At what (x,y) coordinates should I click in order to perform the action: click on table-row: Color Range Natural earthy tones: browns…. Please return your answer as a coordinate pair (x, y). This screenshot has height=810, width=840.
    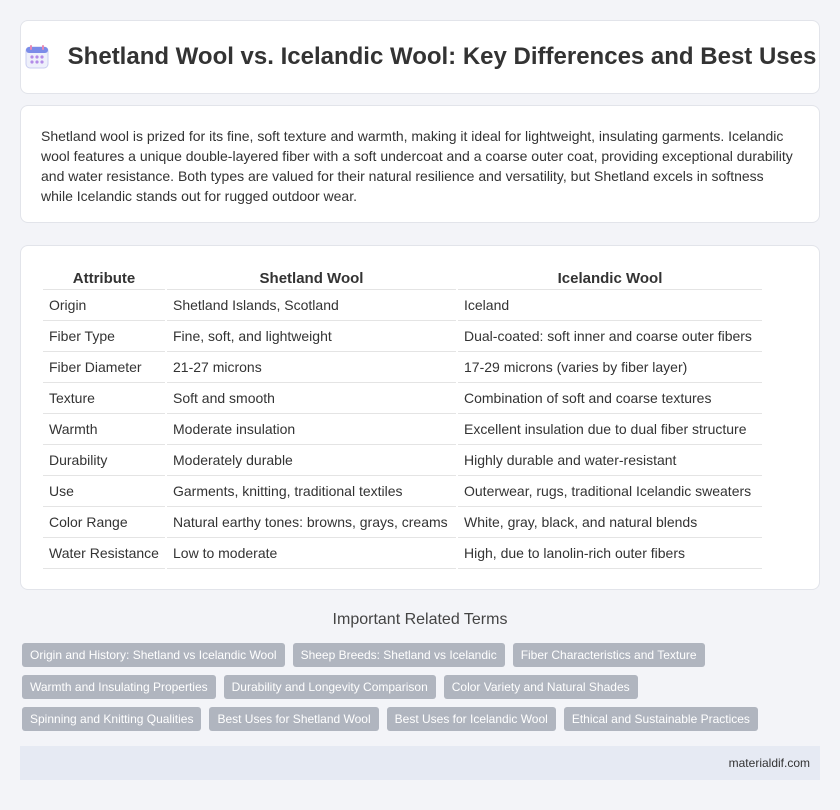
    Looking at the image, I should click on (402, 522).